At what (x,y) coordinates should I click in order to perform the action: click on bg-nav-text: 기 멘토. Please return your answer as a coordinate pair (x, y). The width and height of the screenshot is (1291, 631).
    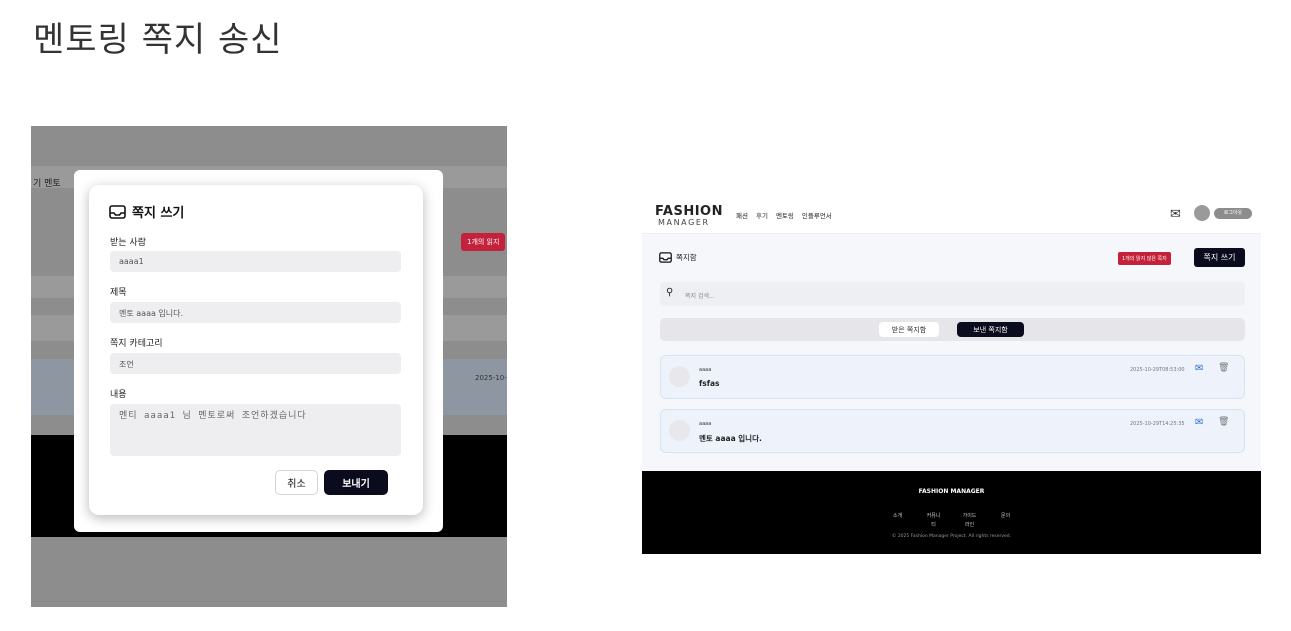
    Looking at the image, I should click on (47, 184).